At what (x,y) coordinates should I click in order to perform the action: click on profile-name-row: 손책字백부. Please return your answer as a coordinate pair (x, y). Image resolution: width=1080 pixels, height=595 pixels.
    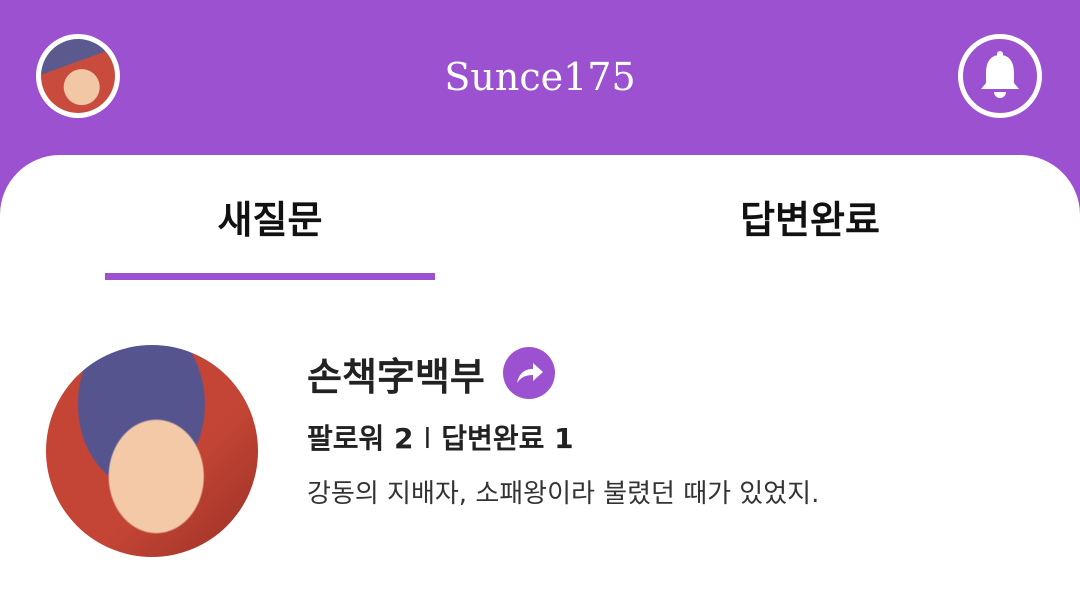
    Looking at the image, I should click on (431, 373).